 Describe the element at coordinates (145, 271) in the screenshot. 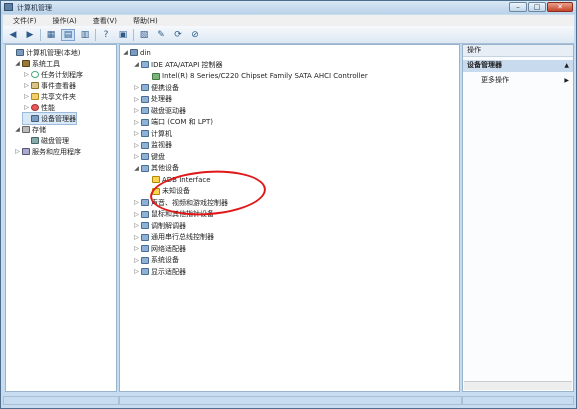

I see `display-adapter-icon` at that location.